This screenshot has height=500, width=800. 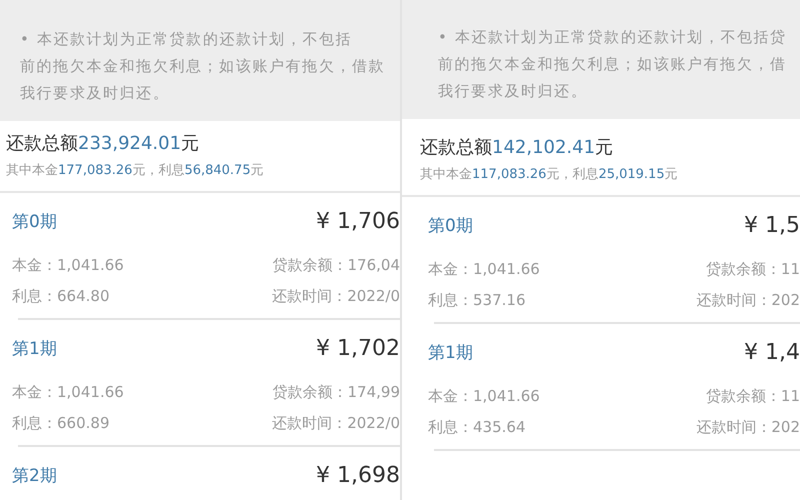 I want to click on installment-amount: ¥ 1,706, so click(x=358, y=221).